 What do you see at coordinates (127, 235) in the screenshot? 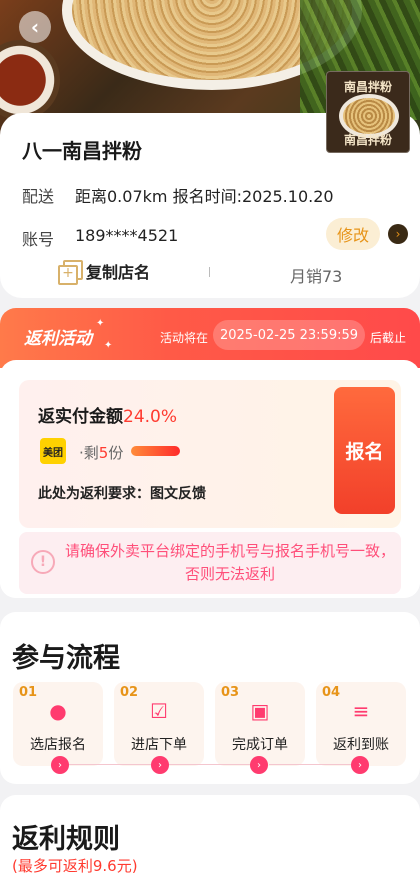
I see `account-value: 189****4521` at bounding box center [127, 235].